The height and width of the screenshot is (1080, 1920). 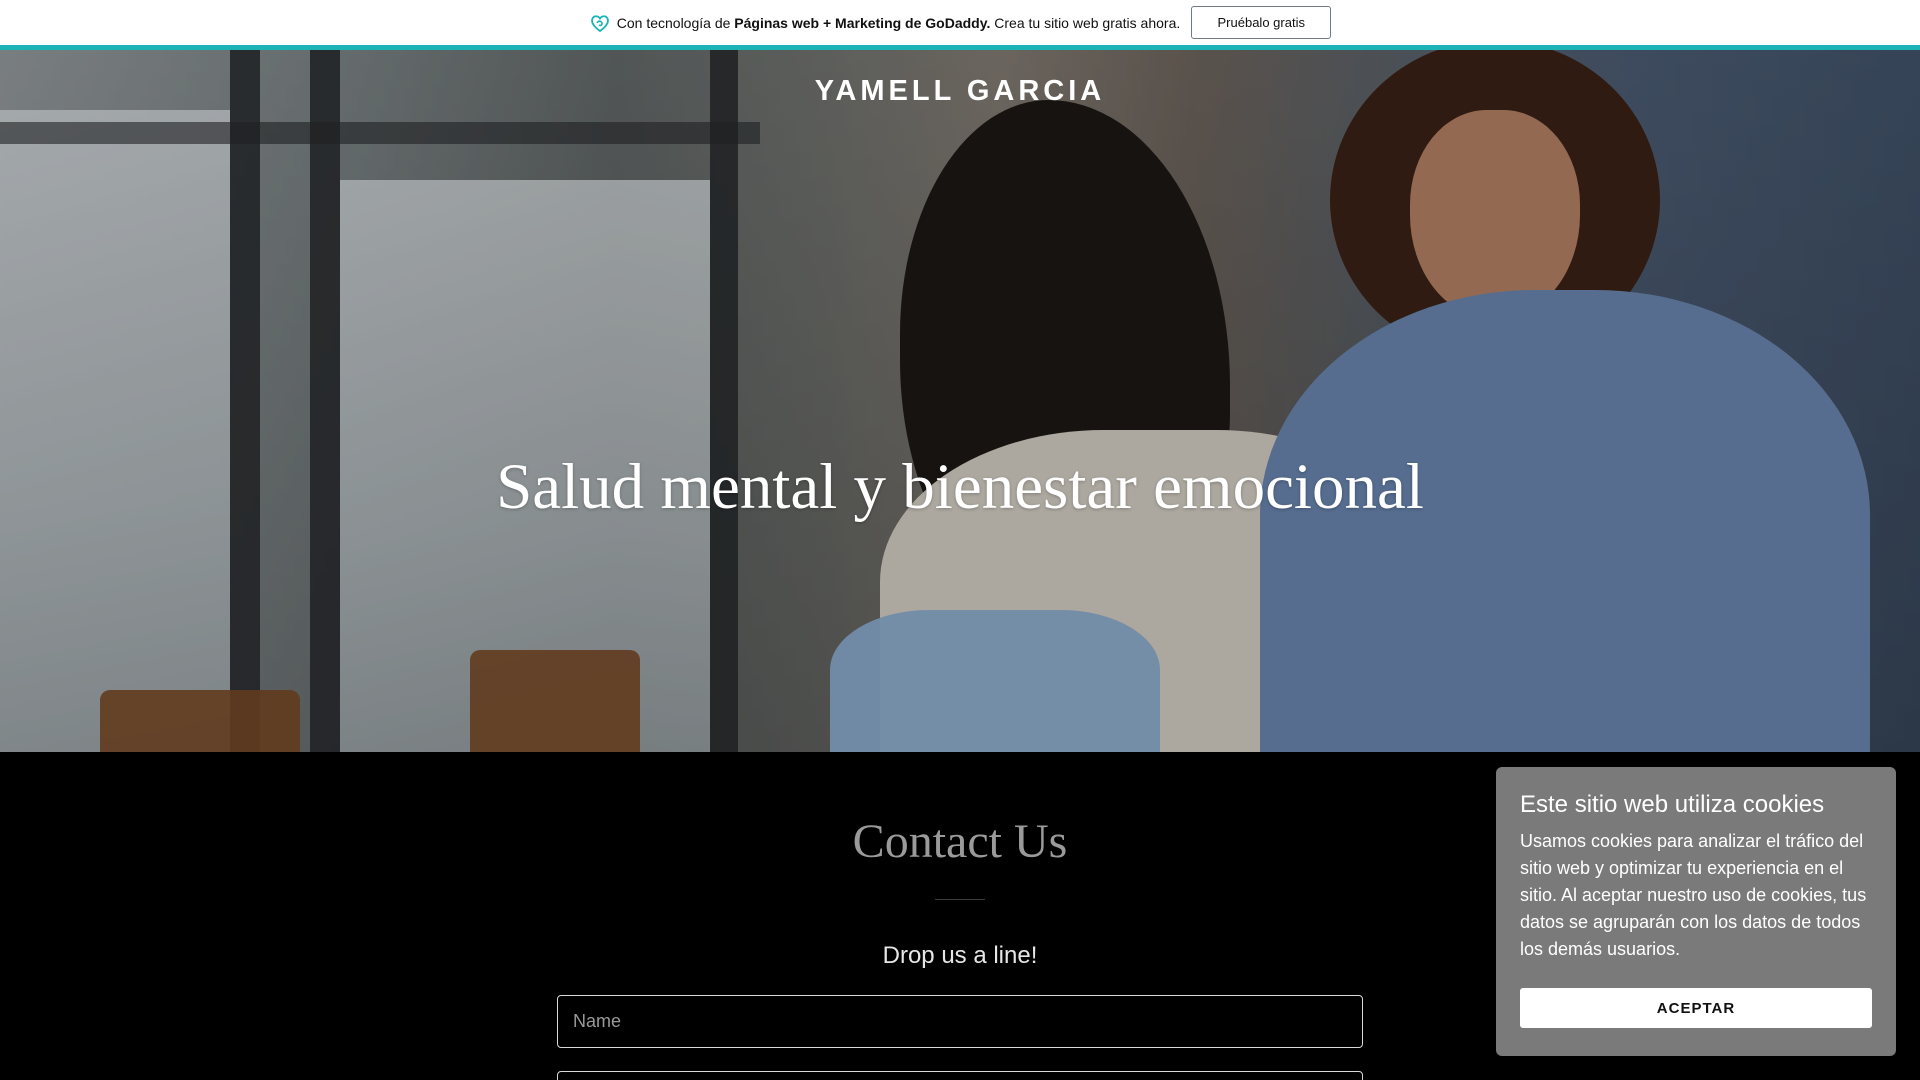 I want to click on promo-prefix: Con tecnología de, so click(x=673, y=22).